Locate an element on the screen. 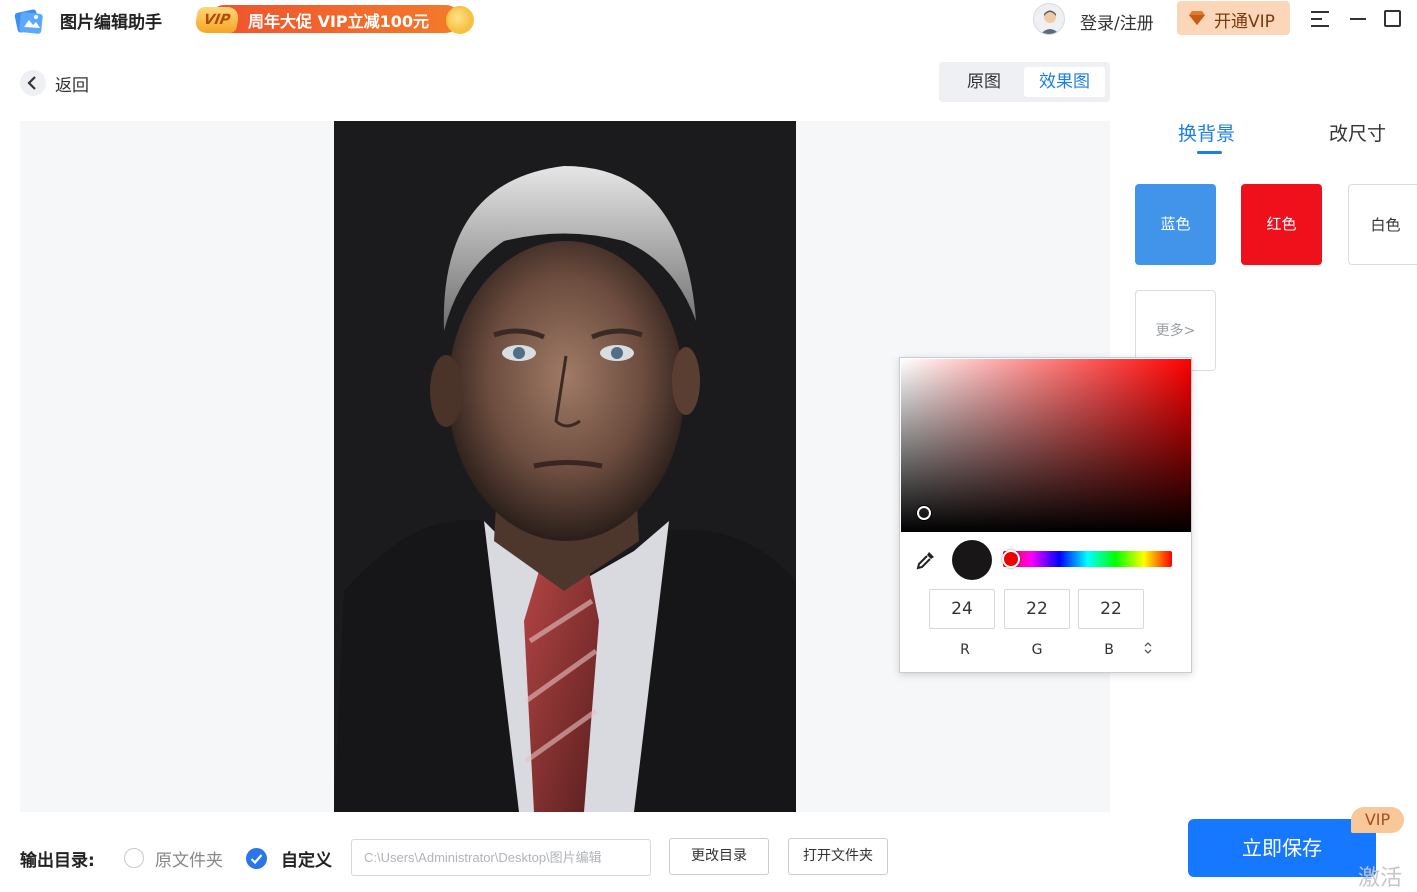  red-label: R is located at coordinates (965, 650).